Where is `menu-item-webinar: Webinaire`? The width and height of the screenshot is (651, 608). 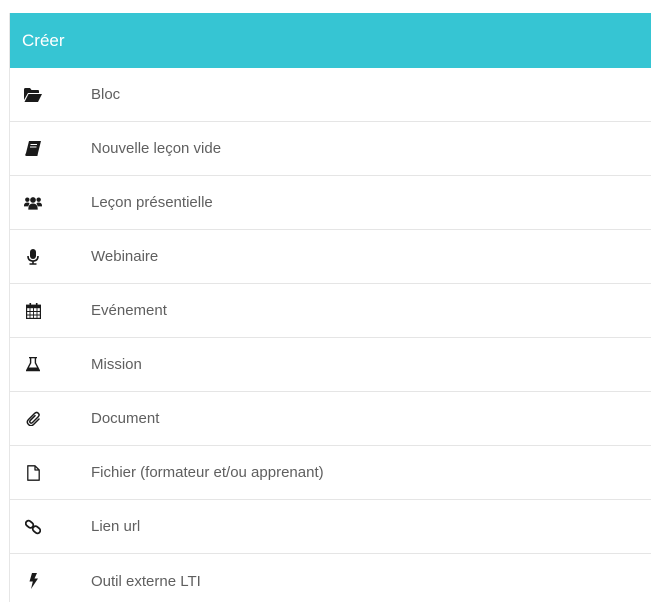
menu-item-webinar: Webinaire is located at coordinates (330, 257).